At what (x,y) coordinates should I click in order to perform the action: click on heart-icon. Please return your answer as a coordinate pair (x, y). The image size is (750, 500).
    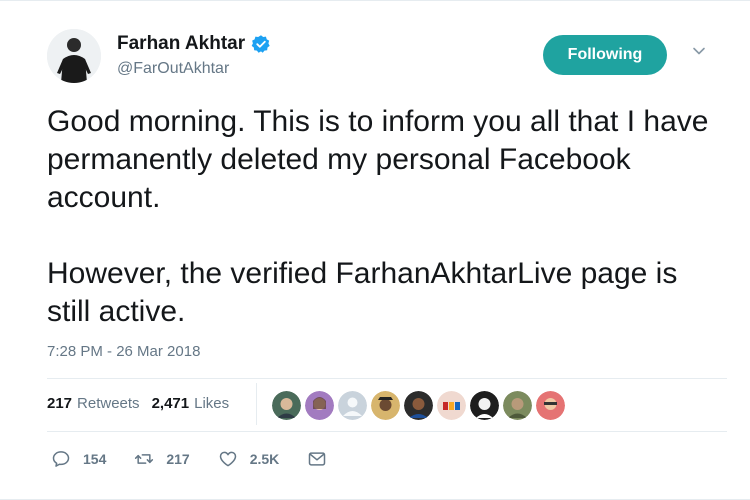
    Looking at the image, I should click on (227, 459).